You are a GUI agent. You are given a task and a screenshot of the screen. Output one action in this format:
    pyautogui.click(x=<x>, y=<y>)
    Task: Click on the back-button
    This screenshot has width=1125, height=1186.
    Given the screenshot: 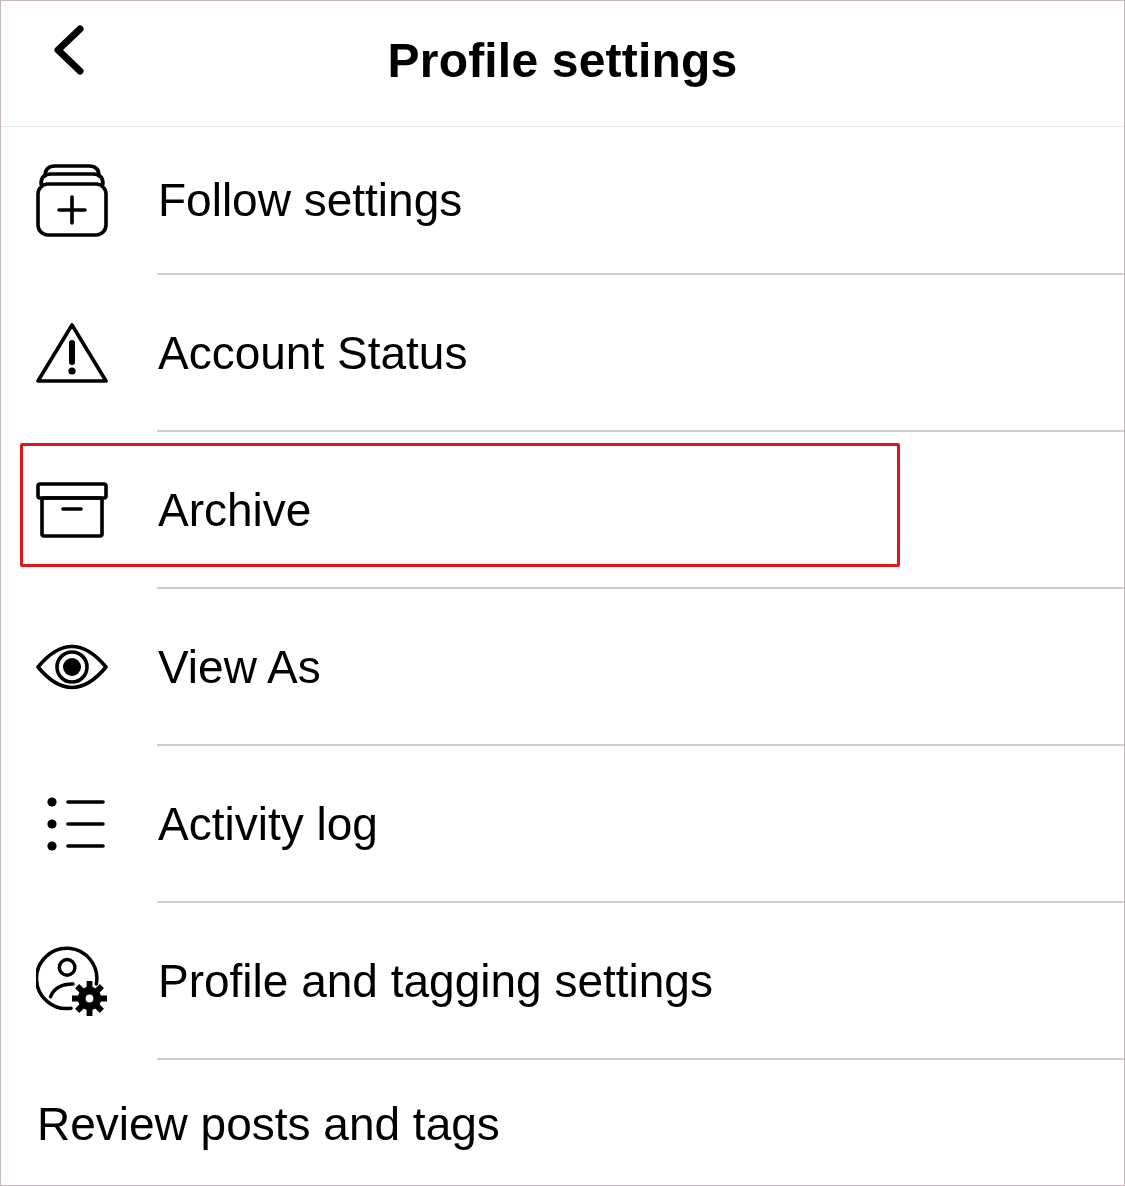 What is the action you would take?
    pyautogui.click(x=69, y=50)
    